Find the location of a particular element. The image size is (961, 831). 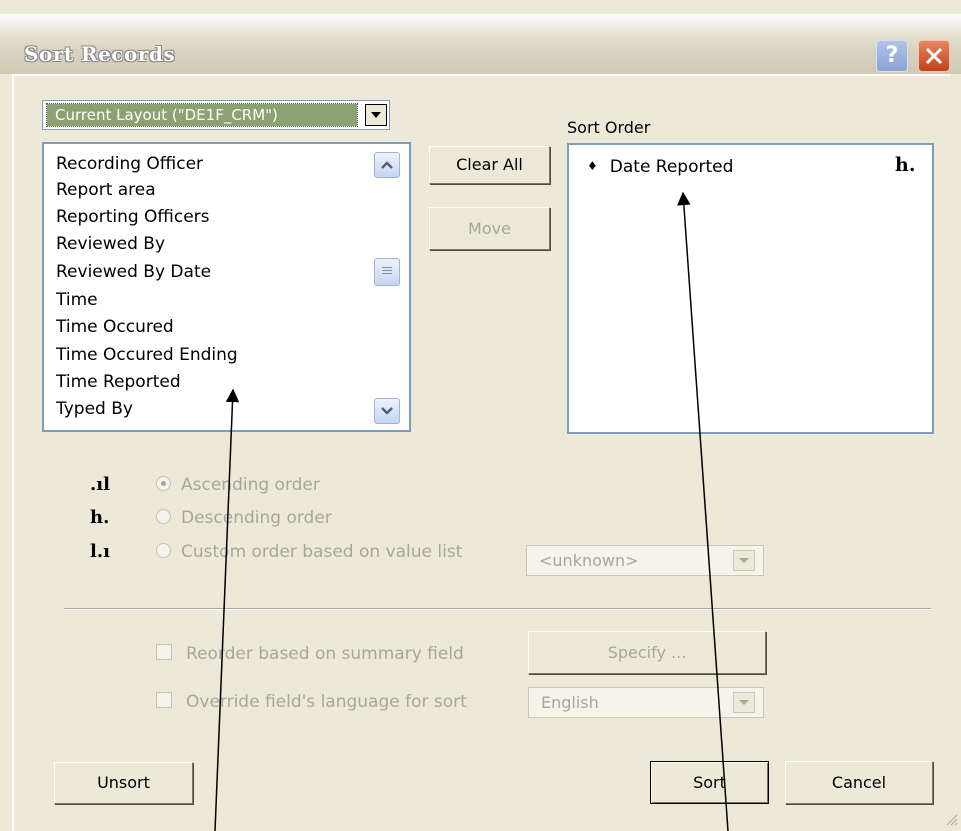

ascending-radio is located at coordinates (163, 483).